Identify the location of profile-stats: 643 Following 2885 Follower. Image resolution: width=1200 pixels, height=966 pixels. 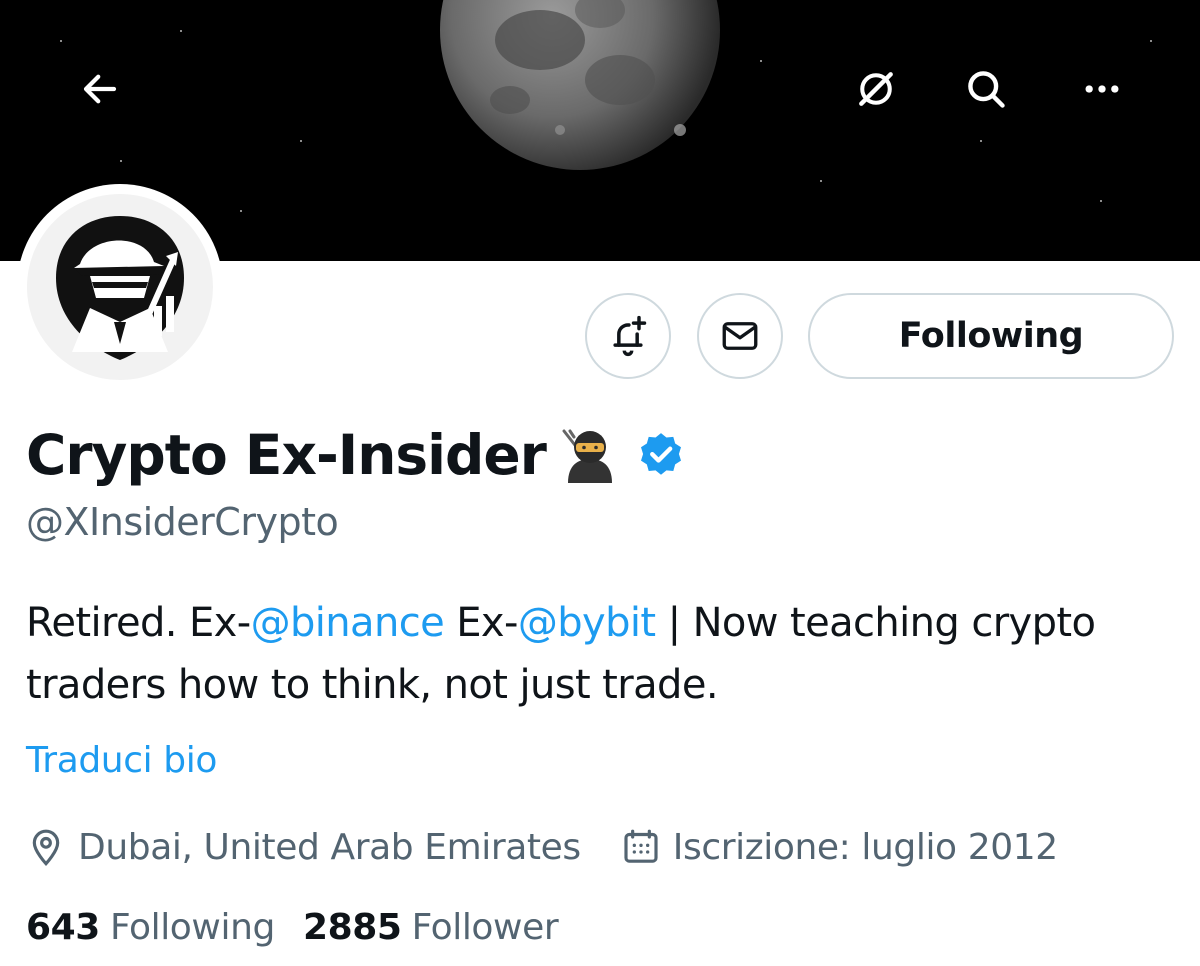
(292, 927).